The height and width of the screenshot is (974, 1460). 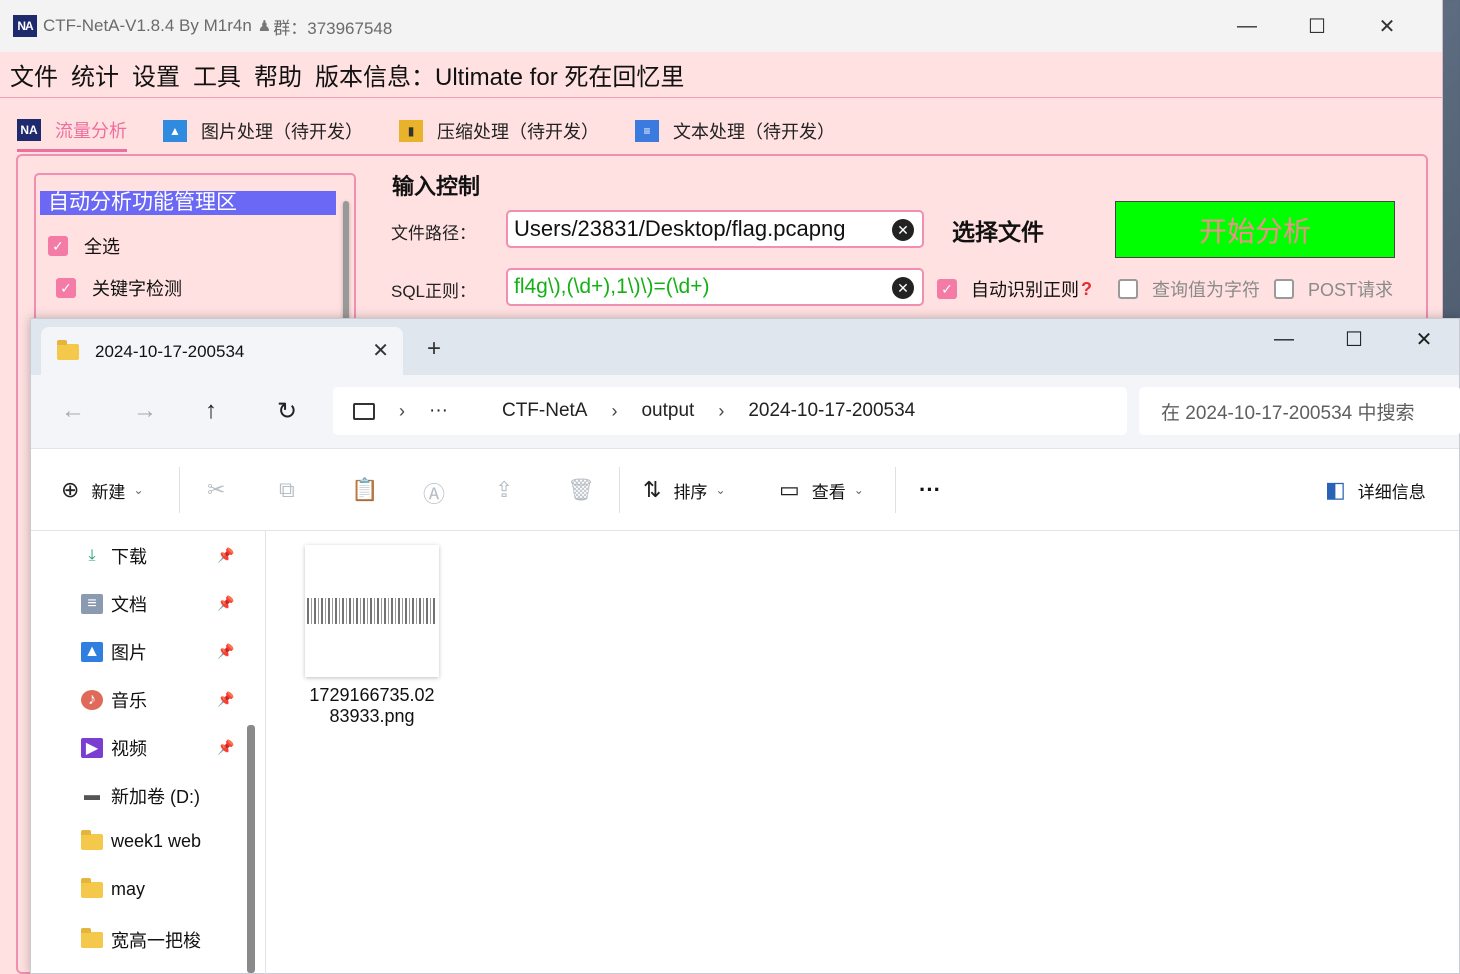 What do you see at coordinates (216, 490) in the screenshot?
I see `cut-icon: ✂` at bounding box center [216, 490].